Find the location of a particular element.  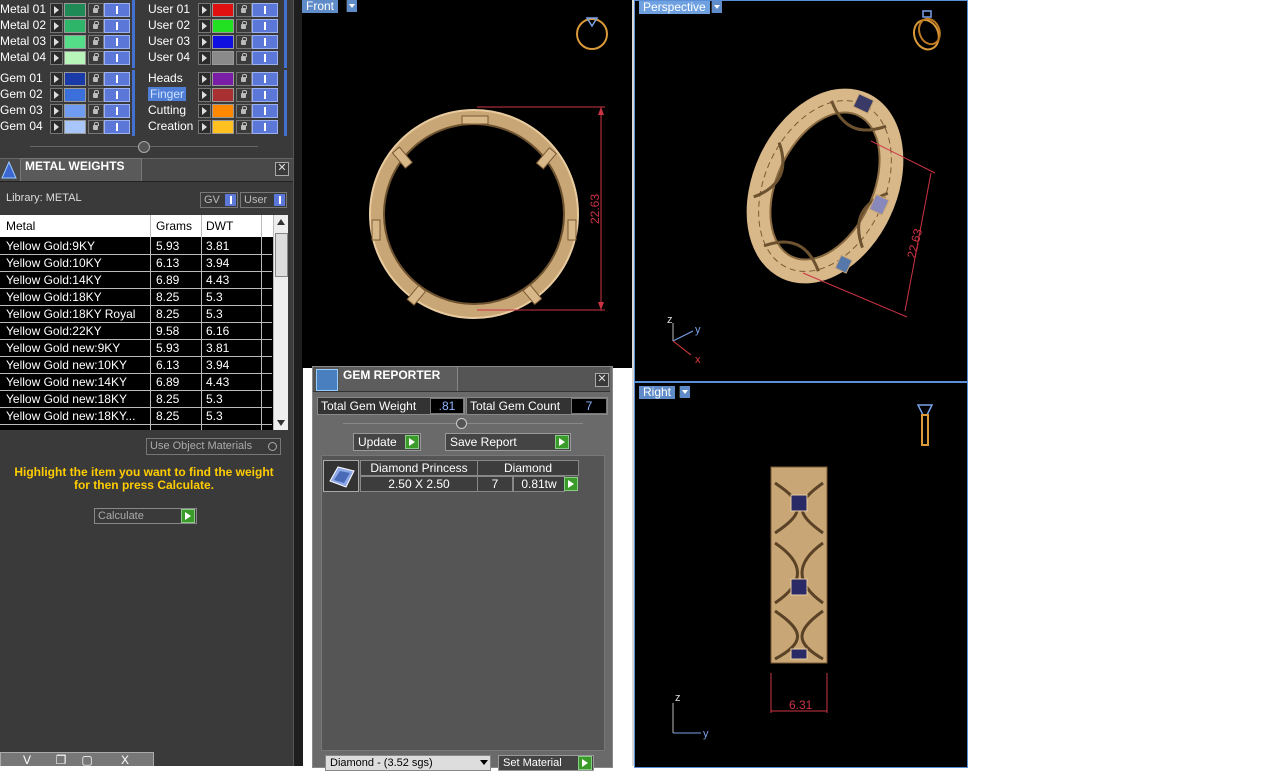

table-row: Yellow Gold:14KY 6.89 4.43 is located at coordinates (136, 280).